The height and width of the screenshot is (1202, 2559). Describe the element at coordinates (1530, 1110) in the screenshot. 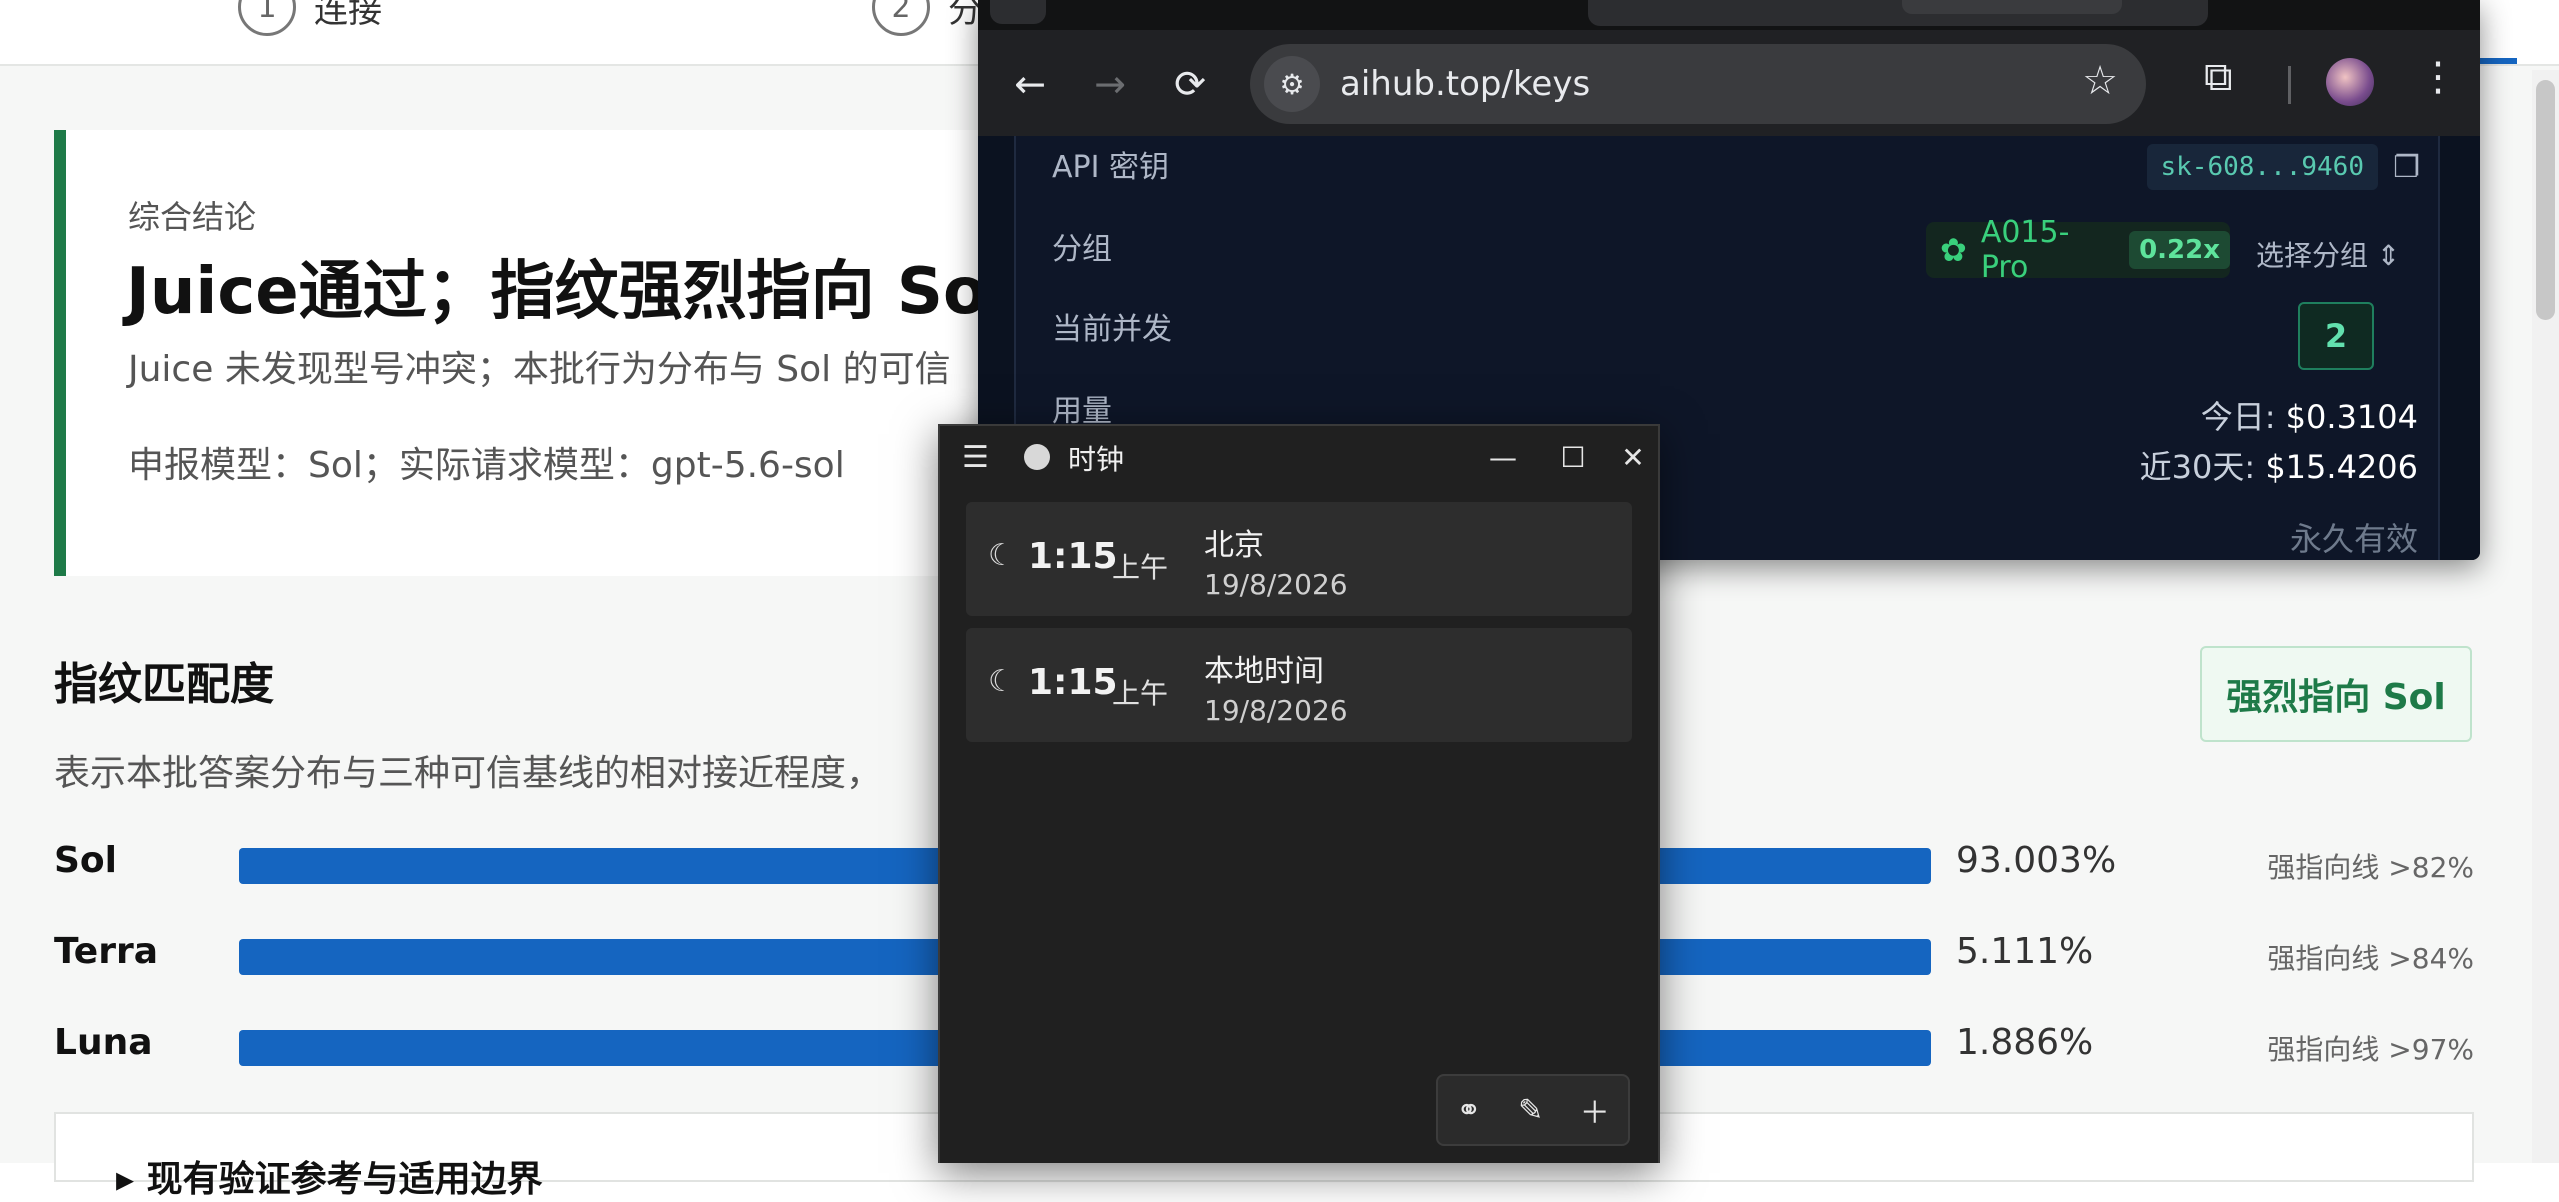

I see `edit-pencil-icon: ✎` at that location.